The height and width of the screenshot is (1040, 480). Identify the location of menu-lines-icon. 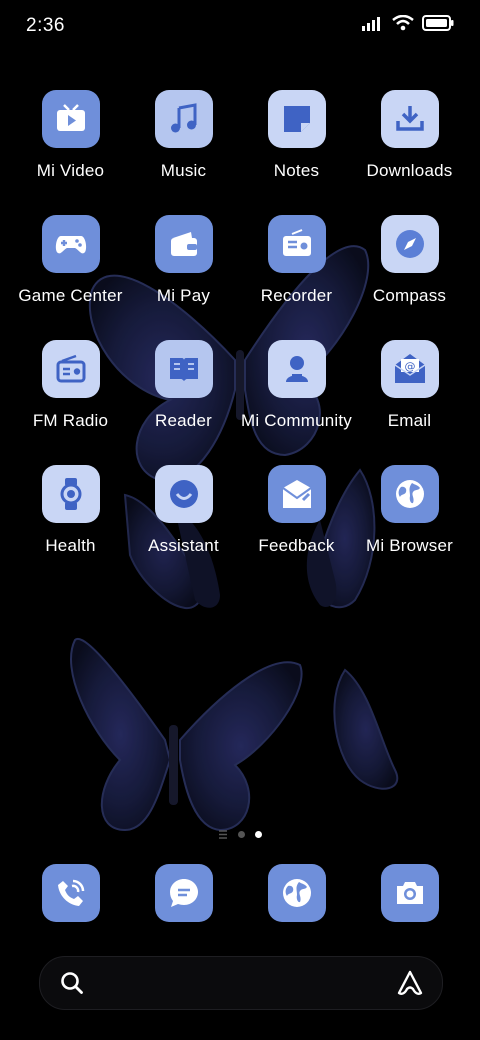
(223, 834).